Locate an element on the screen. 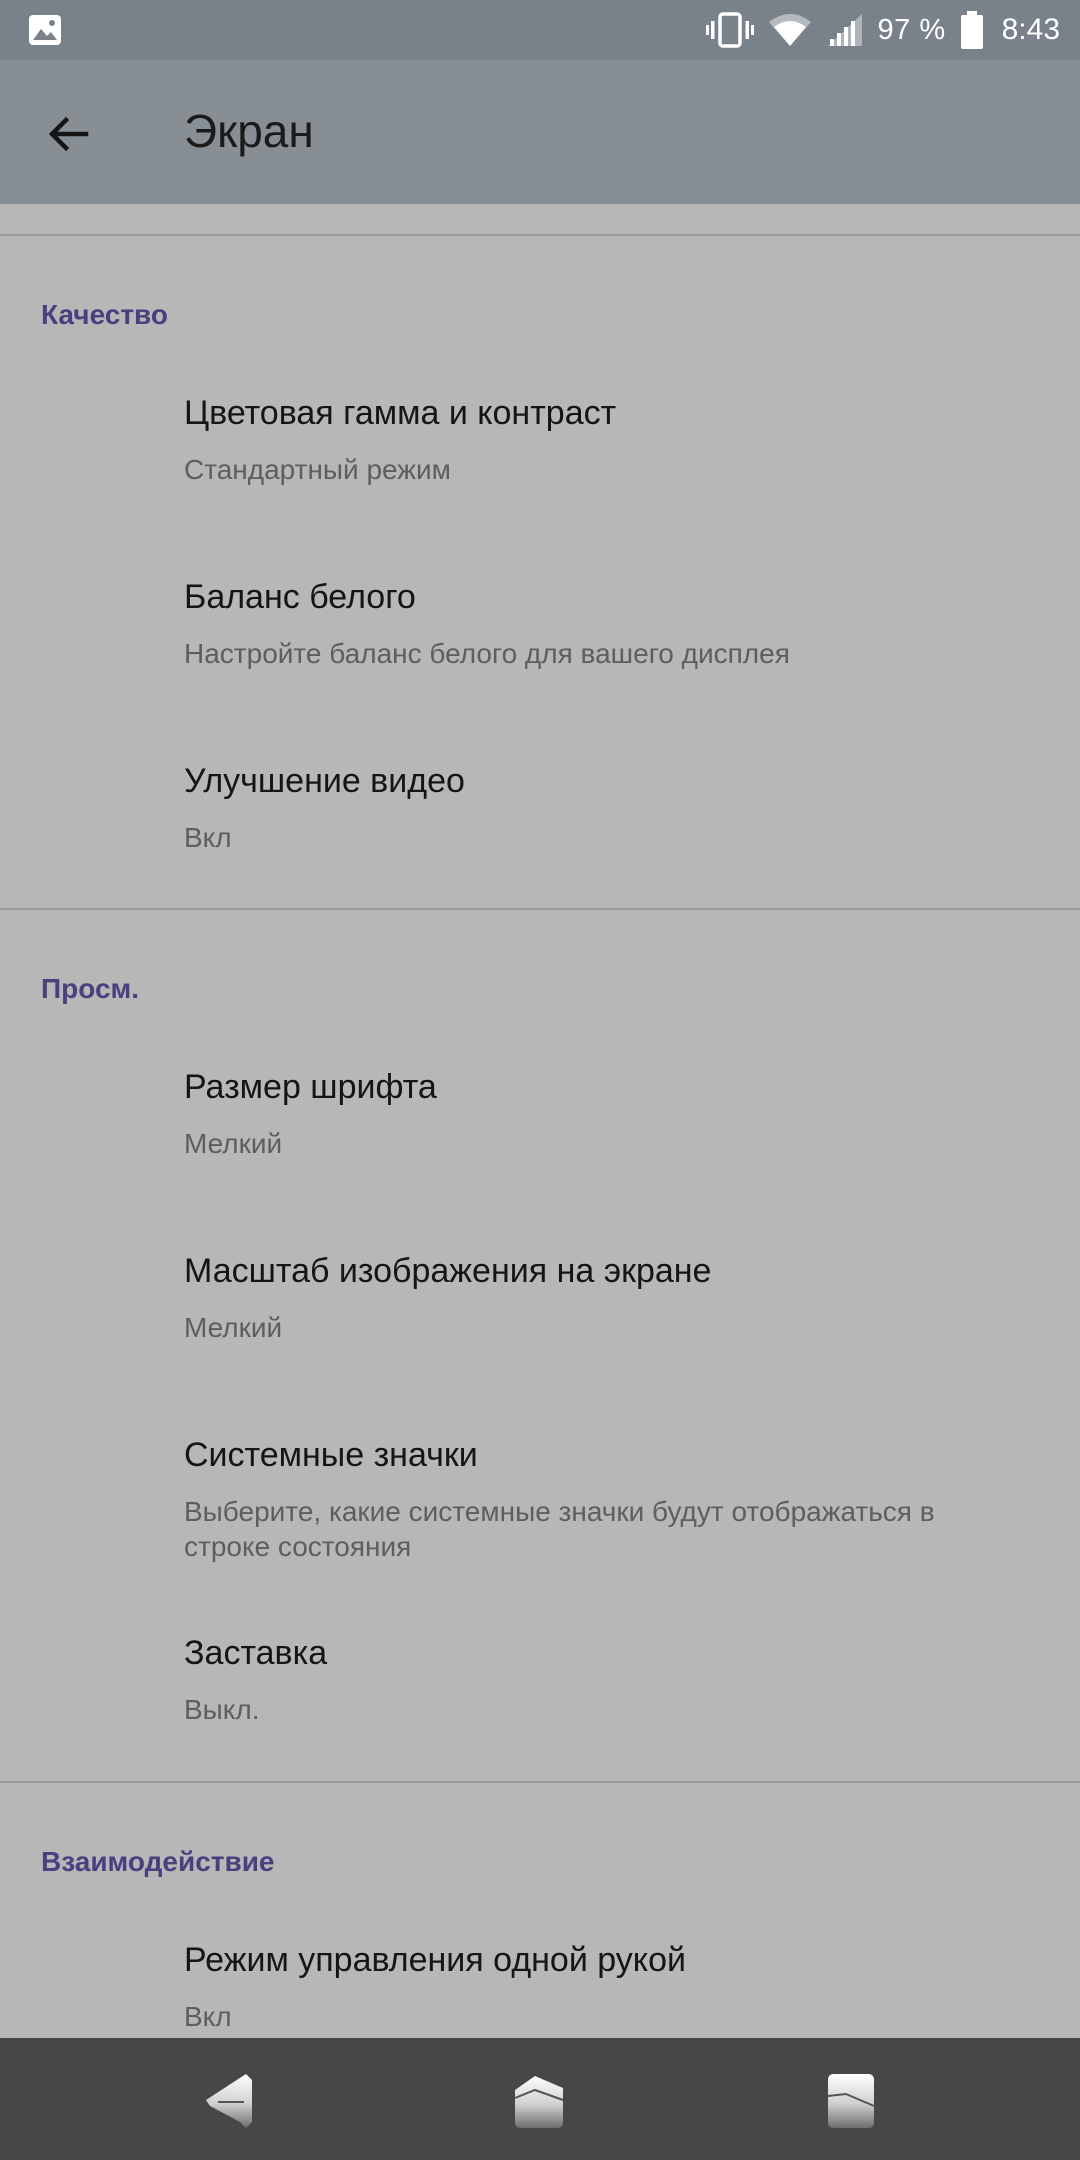 This screenshot has height=2160, width=1080. pref-title: Масштаб изображения на экране is located at coordinates (448, 1271).